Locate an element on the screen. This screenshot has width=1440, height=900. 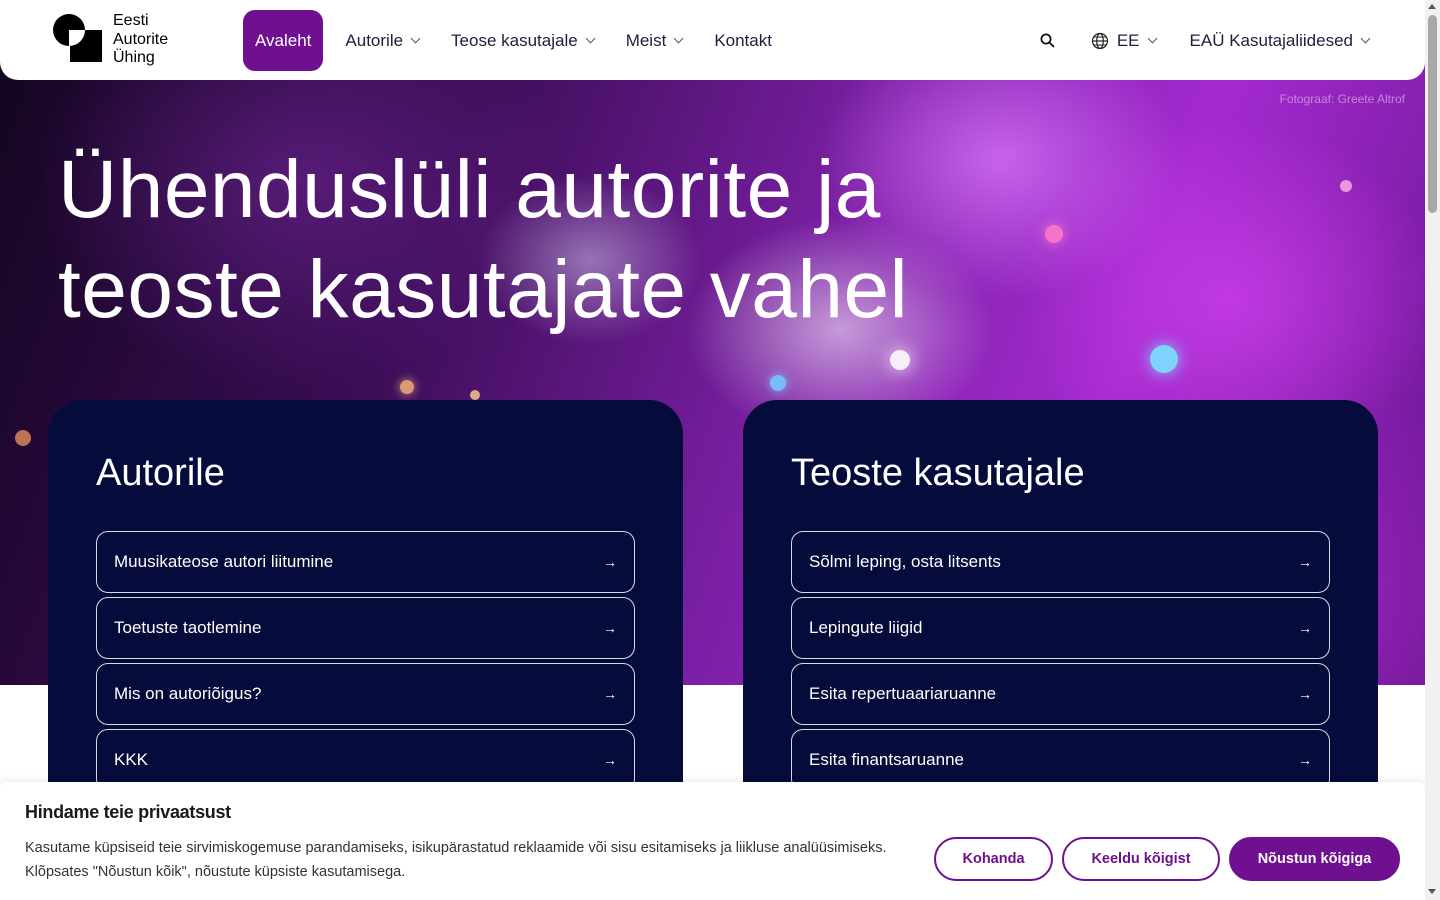
card-link: Sõlmi leping, osta litsents → is located at coordinates (1060, 562).